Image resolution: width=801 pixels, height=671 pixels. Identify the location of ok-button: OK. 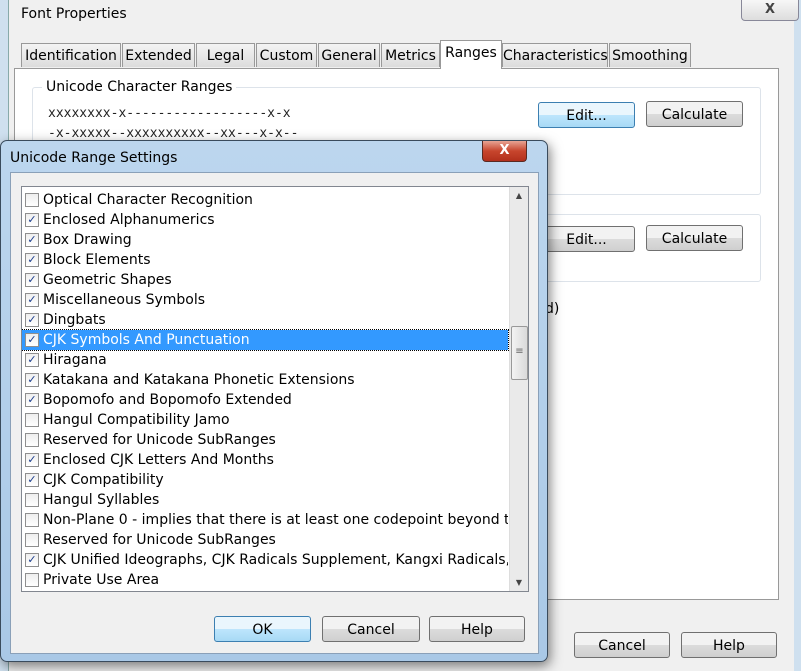
(262, 629).